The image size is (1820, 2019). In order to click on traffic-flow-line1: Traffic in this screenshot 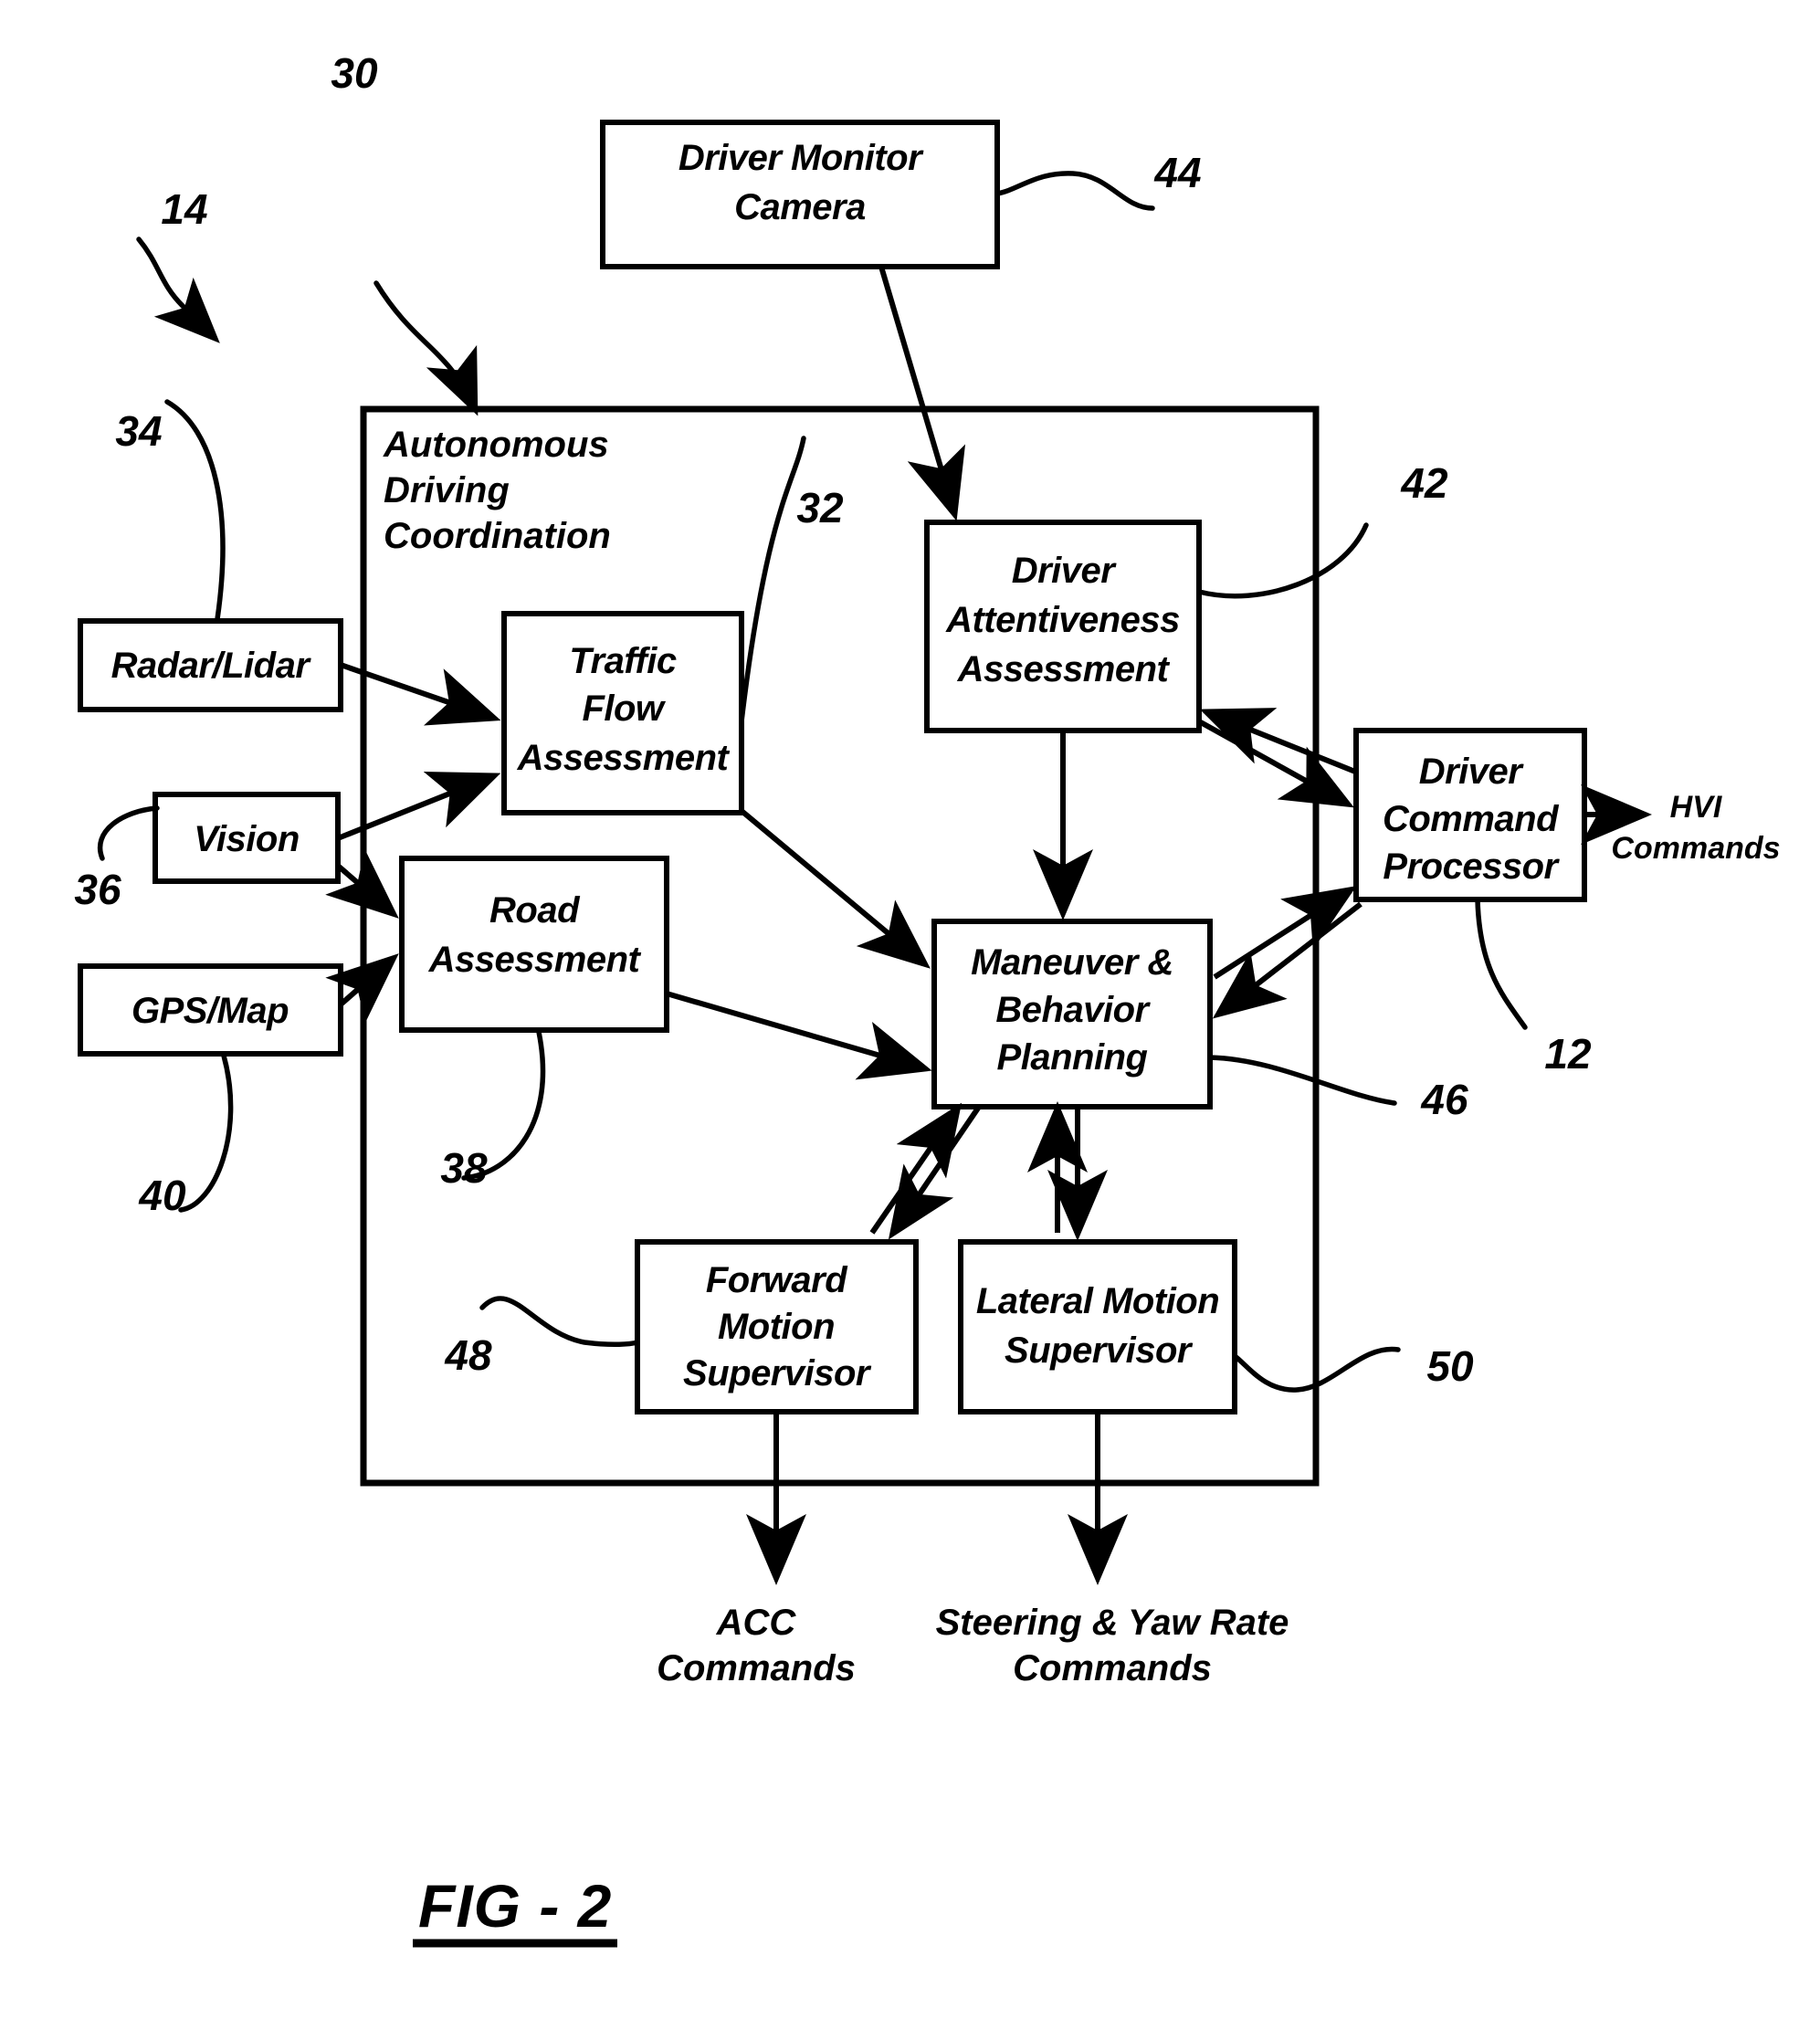, I will do `click(623, 661)`.